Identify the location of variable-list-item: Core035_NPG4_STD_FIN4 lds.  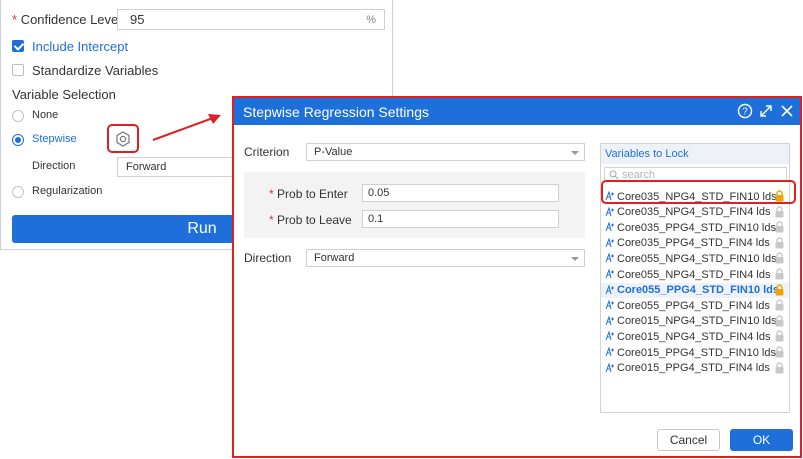
(695, 212).